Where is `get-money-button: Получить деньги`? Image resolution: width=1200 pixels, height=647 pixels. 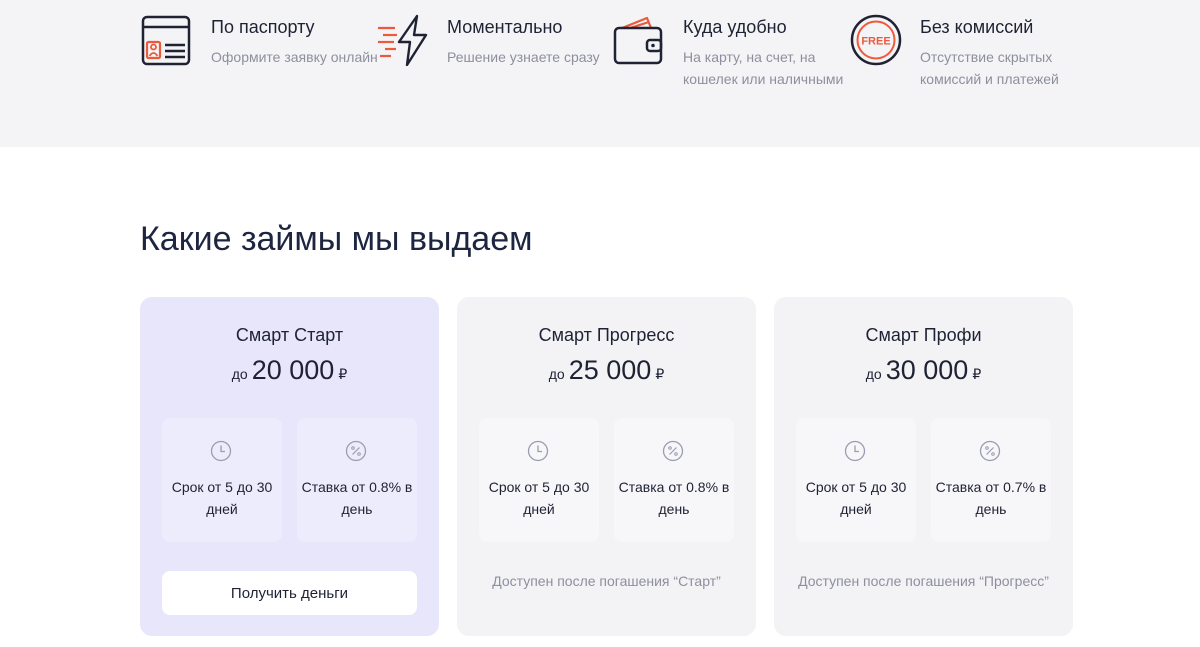 get-money-button: Получить деньги is located at coordinates (289, 593).